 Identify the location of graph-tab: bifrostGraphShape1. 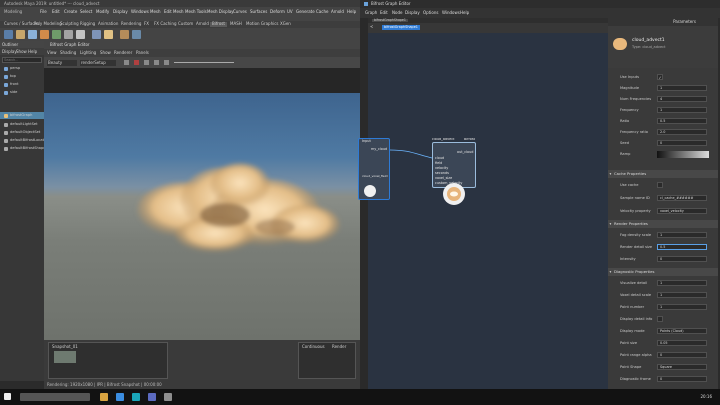
(390, 20).